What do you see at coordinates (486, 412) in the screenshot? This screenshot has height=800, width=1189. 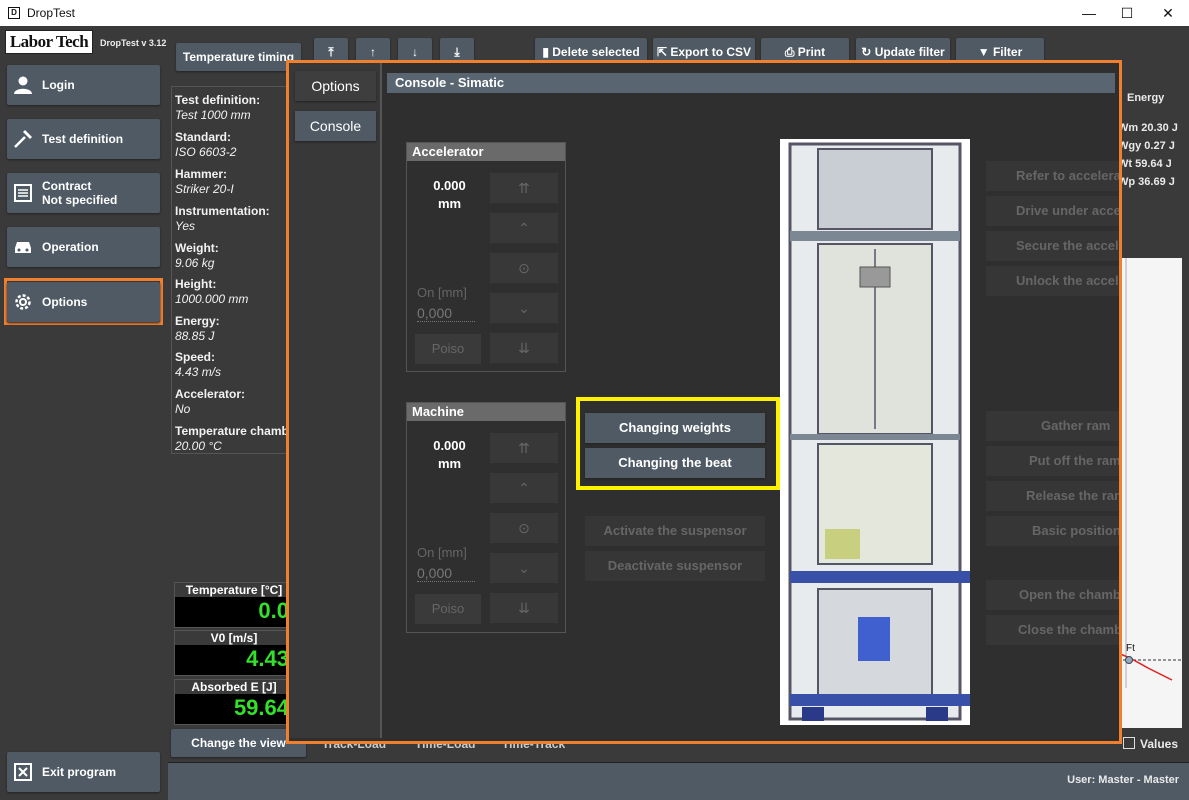 I see `machine-header: Machine` at bounding box center [486, 412].